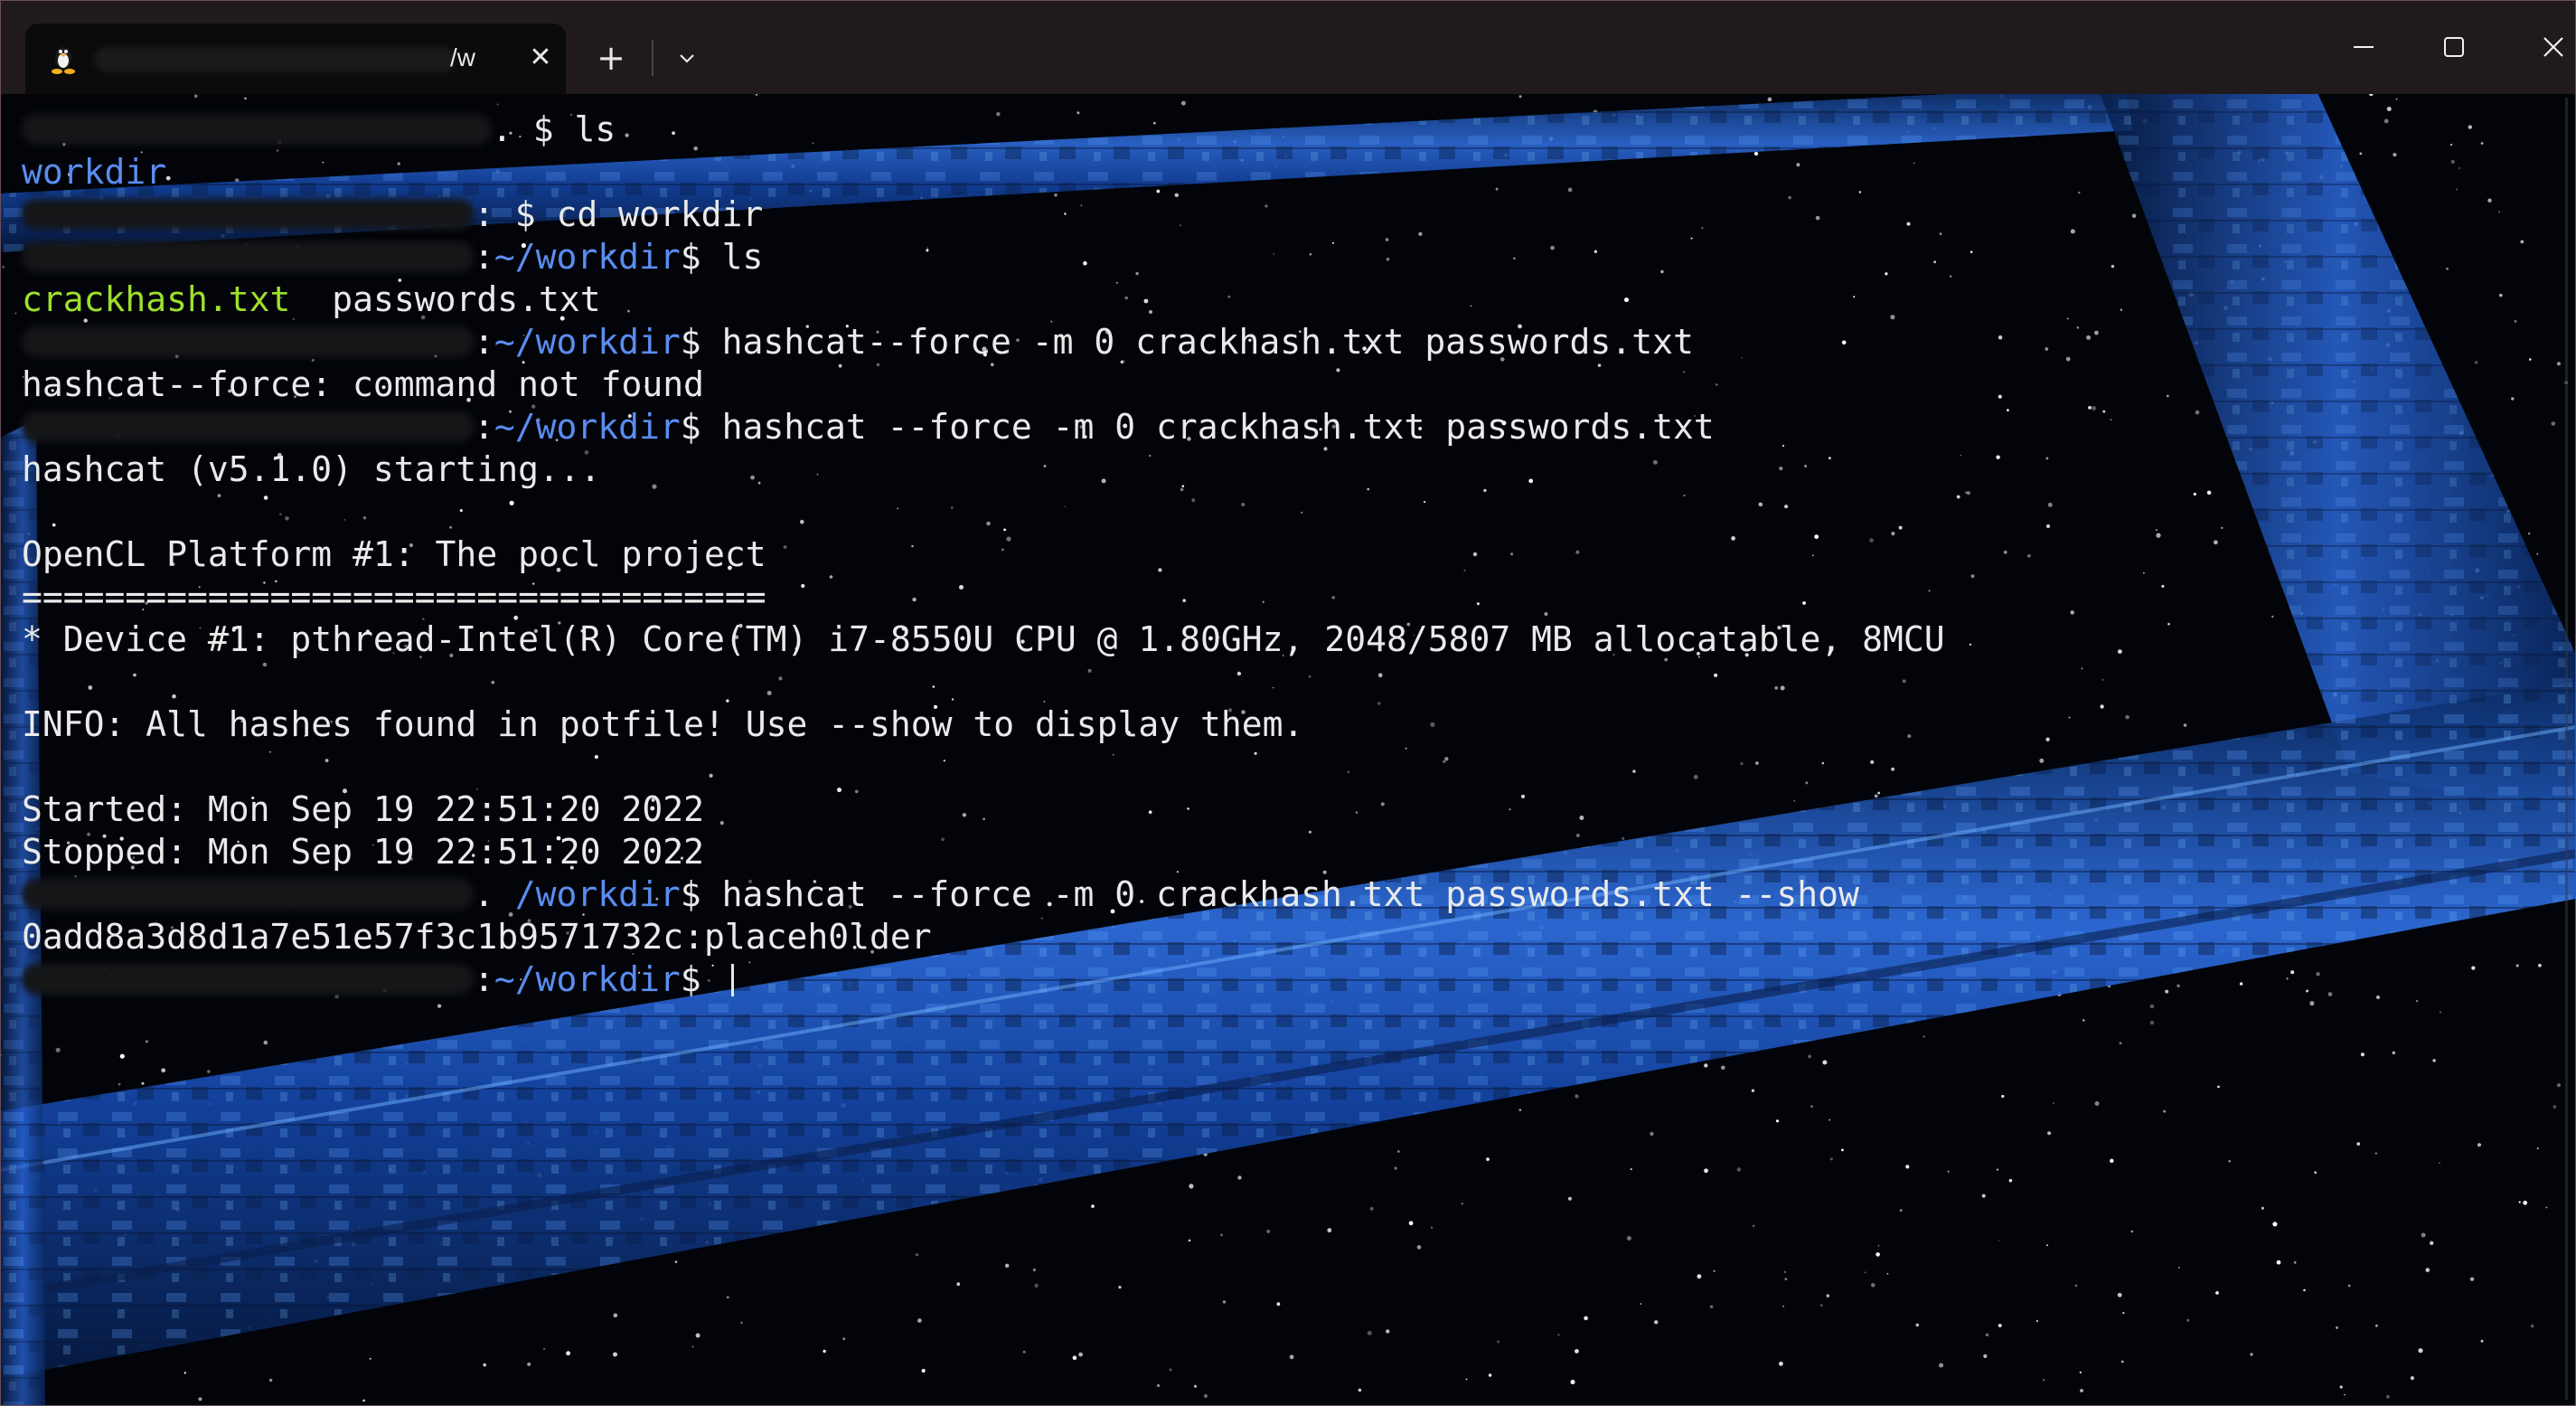 This screenshot has height=1406, width=2576. I want to click on new-tab-button: +, so click(611, 58).